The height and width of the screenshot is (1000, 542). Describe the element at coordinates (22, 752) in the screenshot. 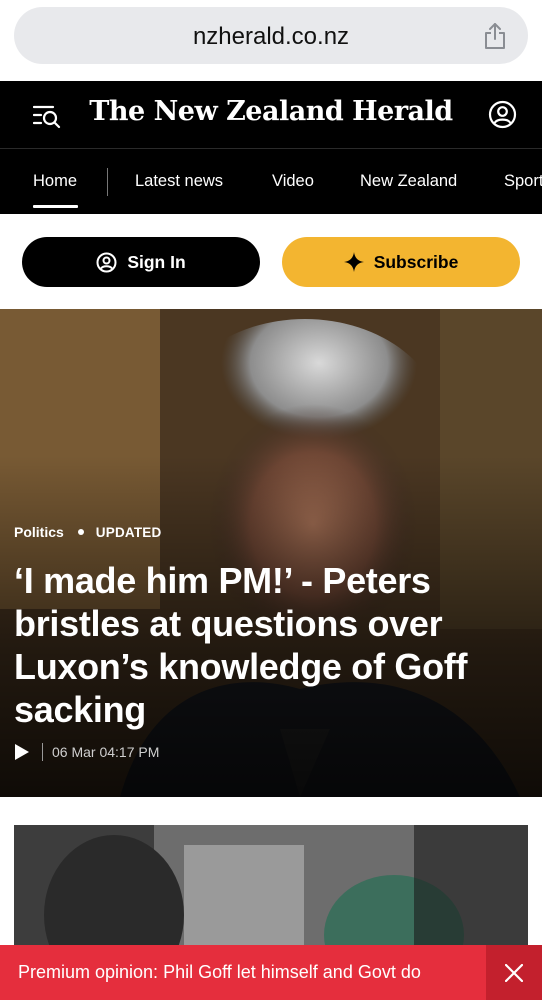

I see `play-icon` at that location.